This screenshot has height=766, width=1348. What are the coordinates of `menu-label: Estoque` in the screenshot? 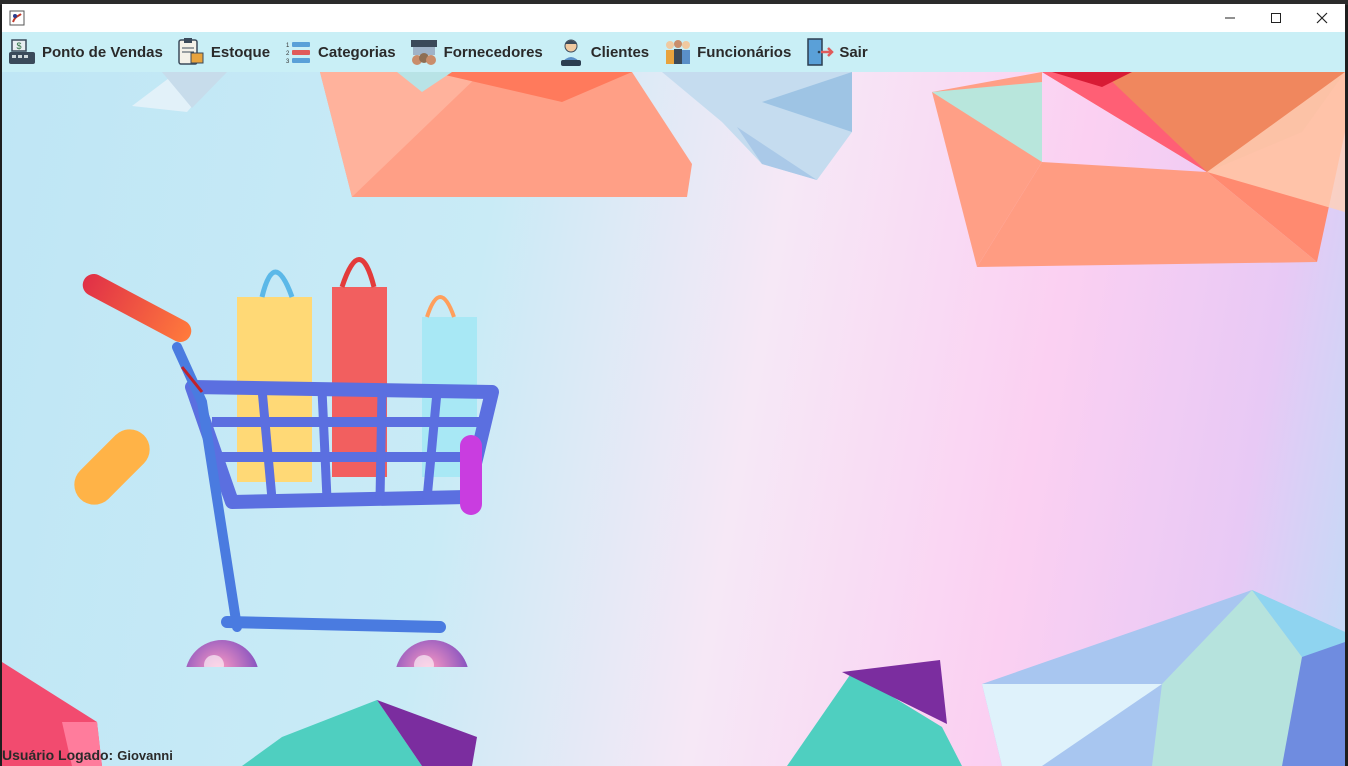 It's located at (240, 52).